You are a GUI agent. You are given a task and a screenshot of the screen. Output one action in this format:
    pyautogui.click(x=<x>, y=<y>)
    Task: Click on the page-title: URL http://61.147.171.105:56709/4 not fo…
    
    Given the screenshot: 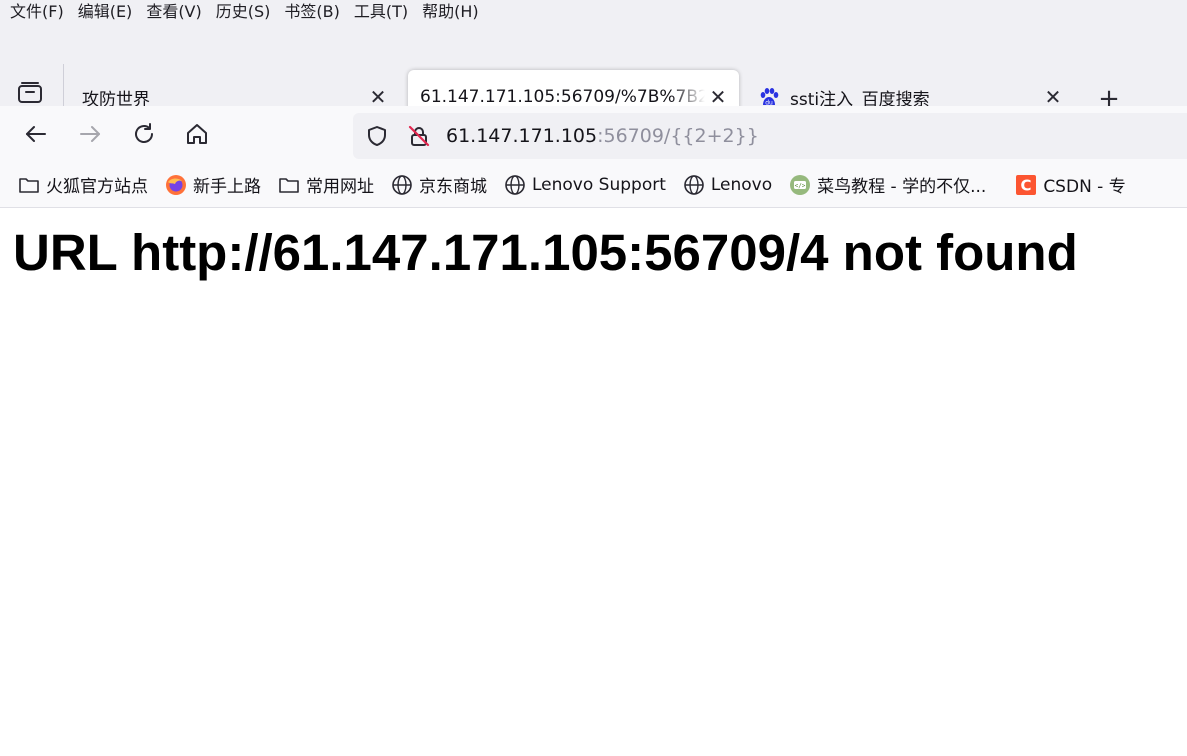 What is the action you would take?
    pyautogui.click(x=545, y=252)
    